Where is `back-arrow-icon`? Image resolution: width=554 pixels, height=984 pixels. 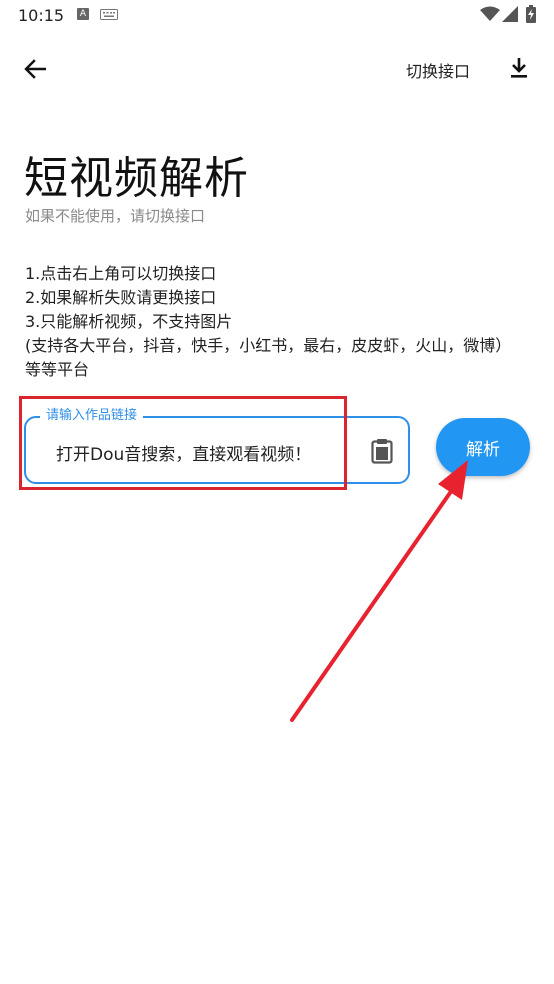 back-arrow-icon is located at coordinates (35, 69).